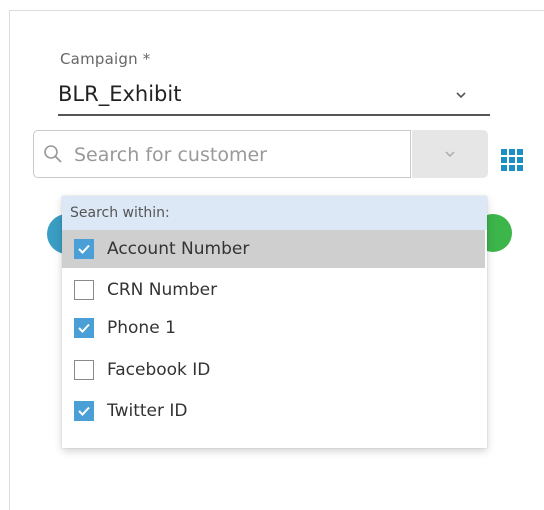 This screenshot has height=510, width=544. What do you see at coordinates (274, 328) in the screenshot?
I see `option-phone-1: Phone 1` at bounding box center [274, 328].